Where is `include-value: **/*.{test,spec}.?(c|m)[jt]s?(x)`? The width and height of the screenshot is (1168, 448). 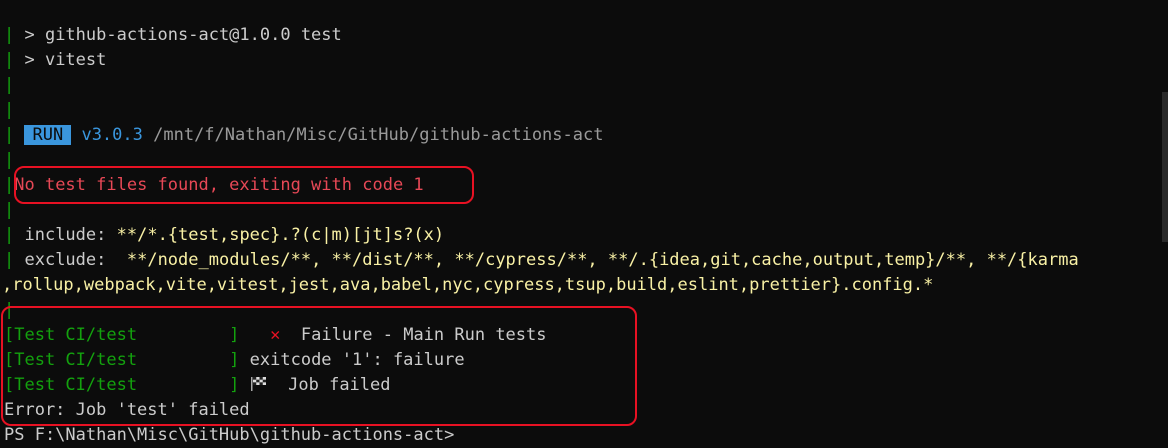
include-value: **/*.{test,spec}.?(c|m)[jt]s?(x) is located at coordinates (280, 235).